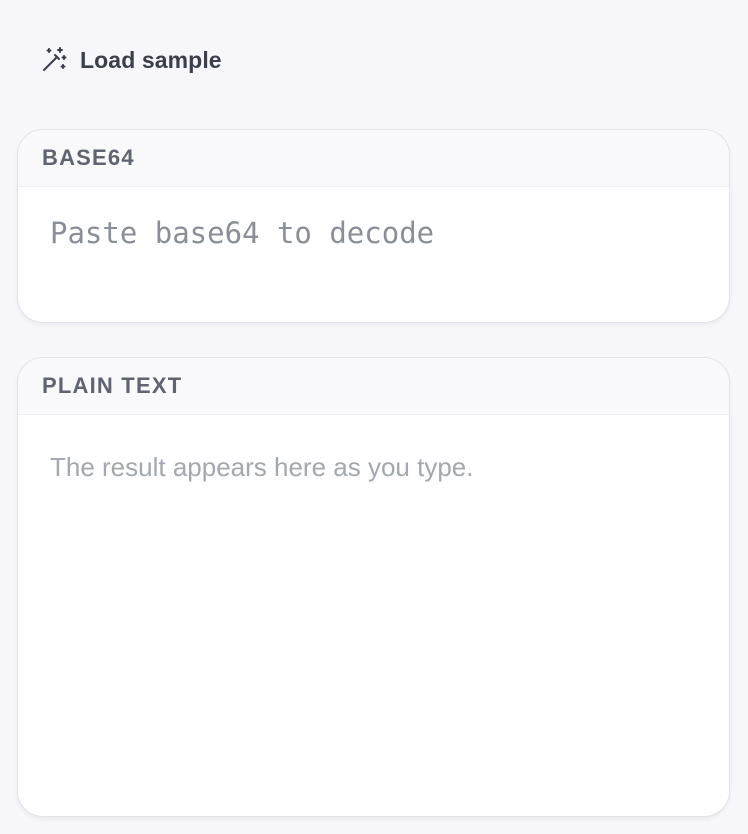  I want to click on plain-text-panel-header: PLAIN TEXT, so click(373, 386).